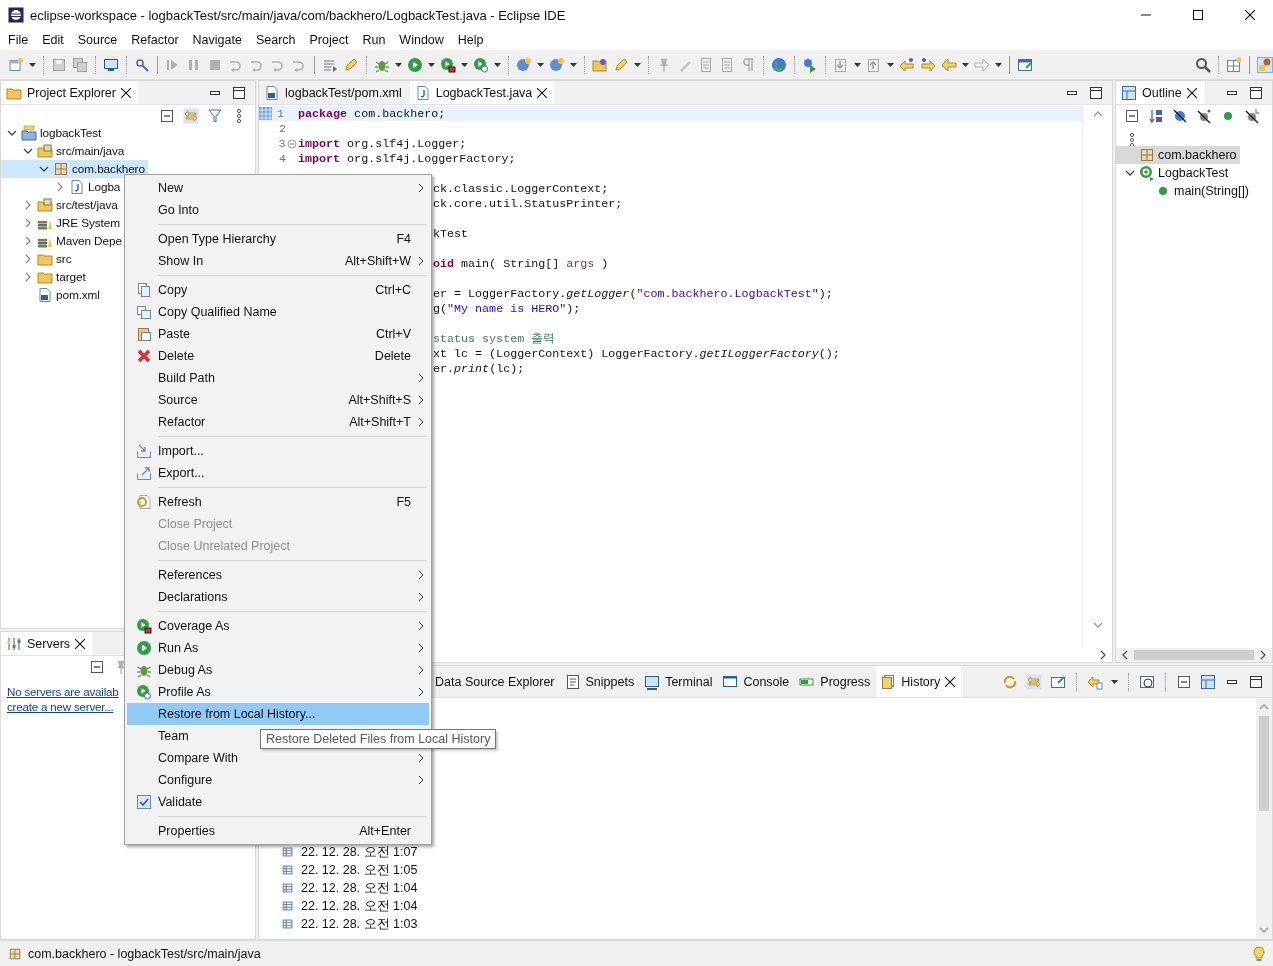 The image size is (1273, 966). What do you see at coordinates (53, 133) in the screenshot?
I see `tree-item: logbackTest` at bounding box center [53, 133].